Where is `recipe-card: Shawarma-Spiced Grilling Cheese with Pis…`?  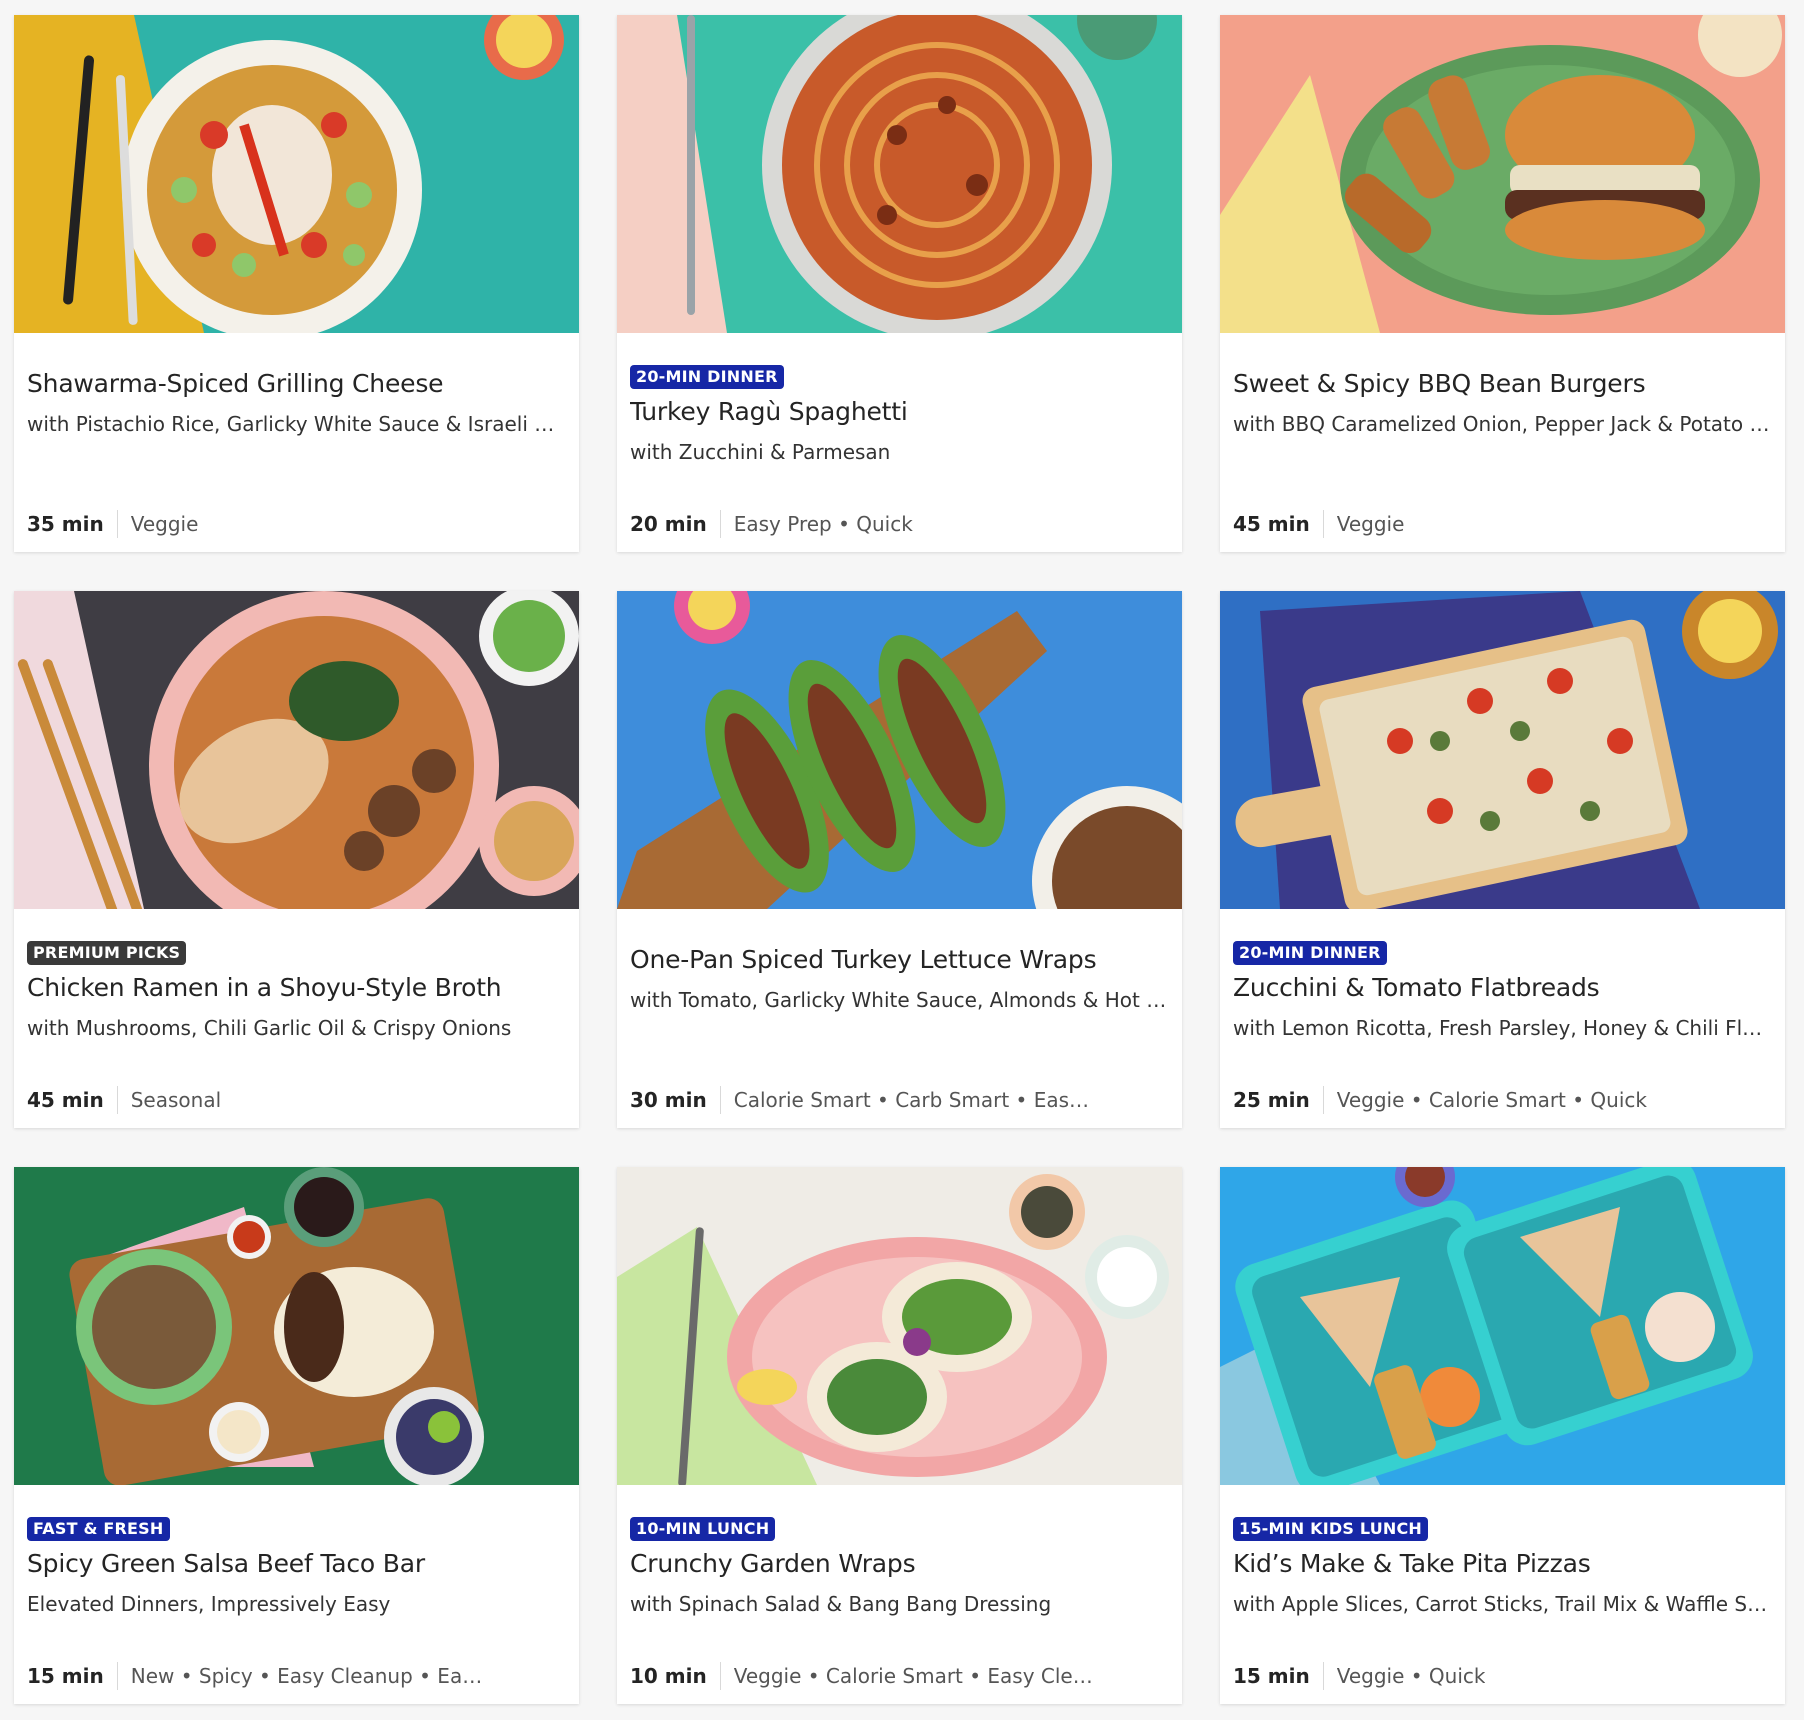
recipe-card: Shawarma-Spiced Grilling Cheese with Pis… is located at coordinates (296, 283).